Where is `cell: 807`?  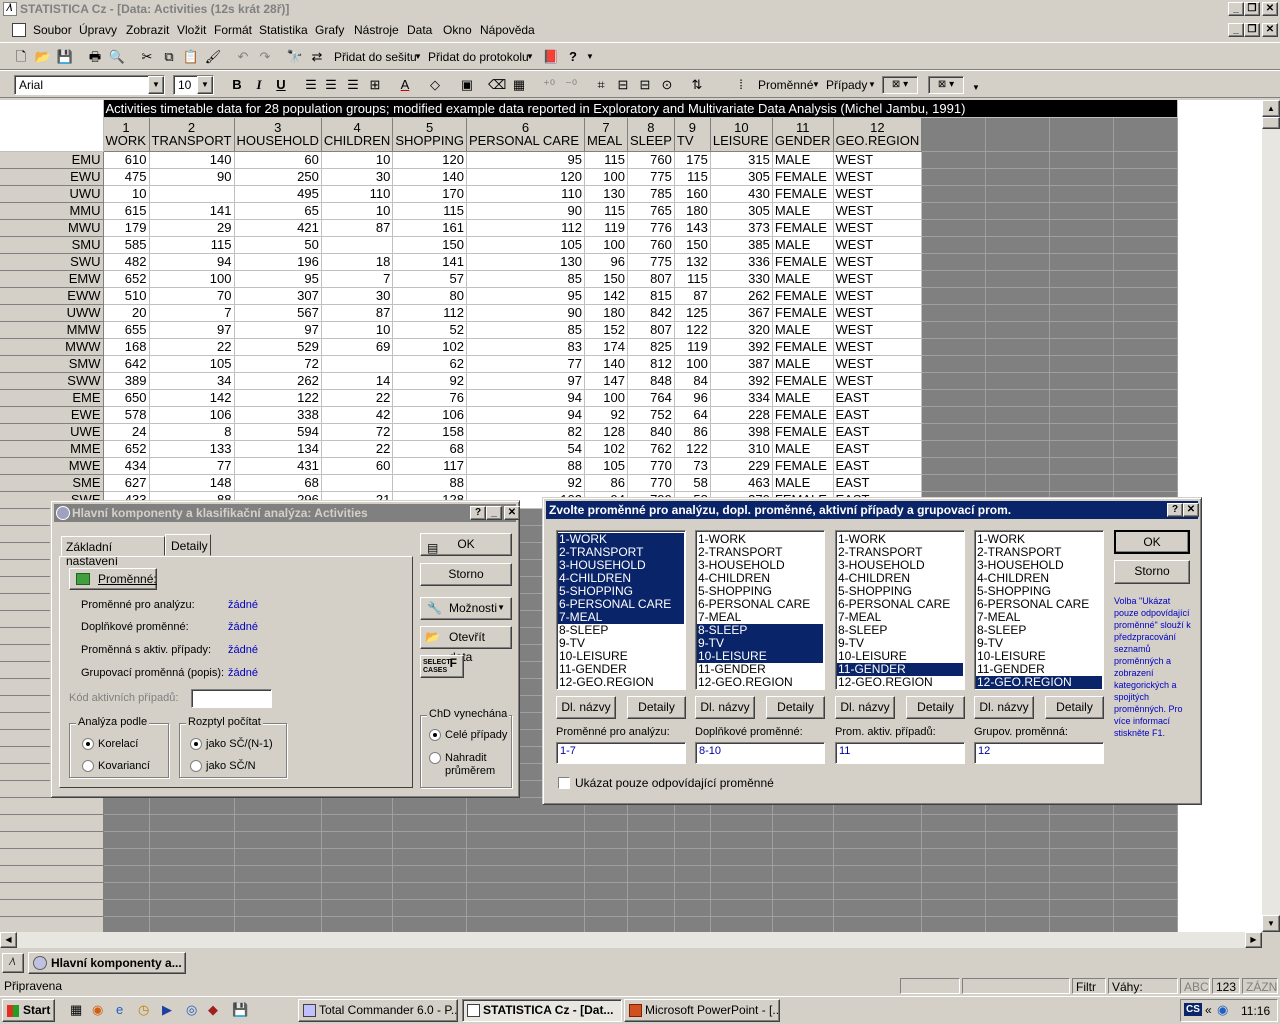 cell: 807 is located at coordinates (651, 330).